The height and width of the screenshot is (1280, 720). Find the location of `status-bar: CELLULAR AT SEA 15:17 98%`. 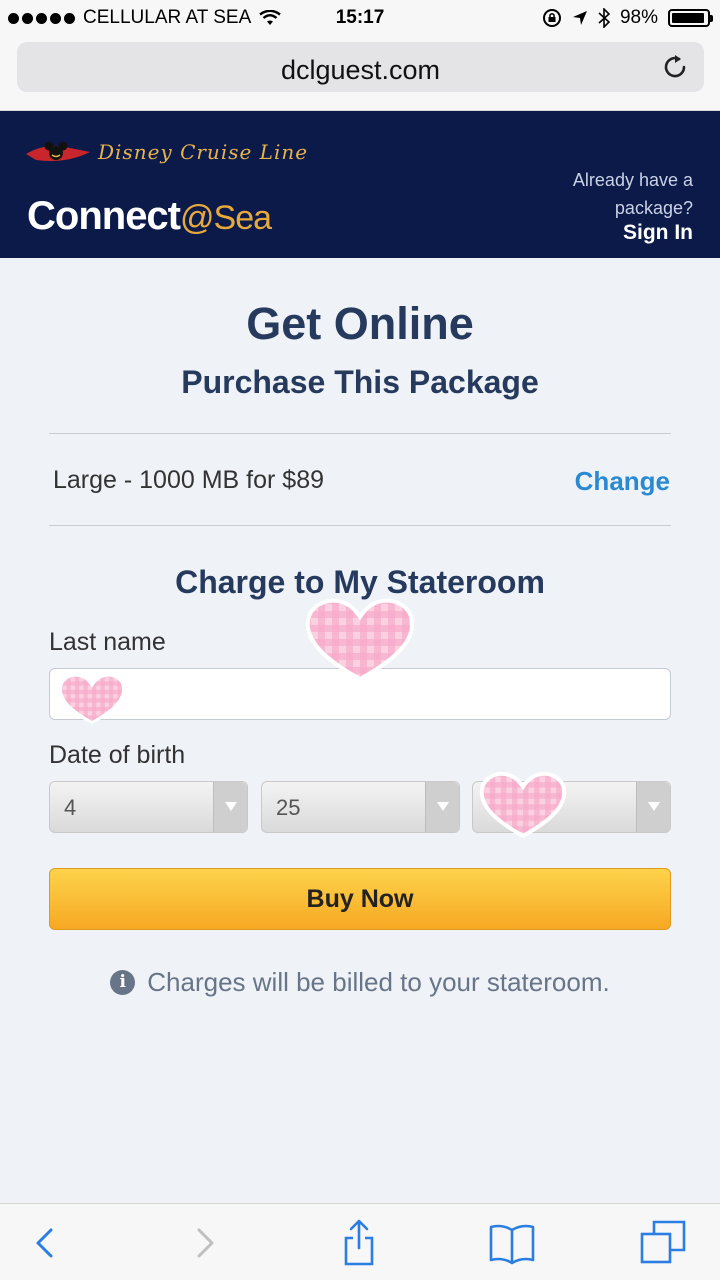

status-bar: CELLULAR AT SEA 15:17 98% is located at coordinates (360, 18).